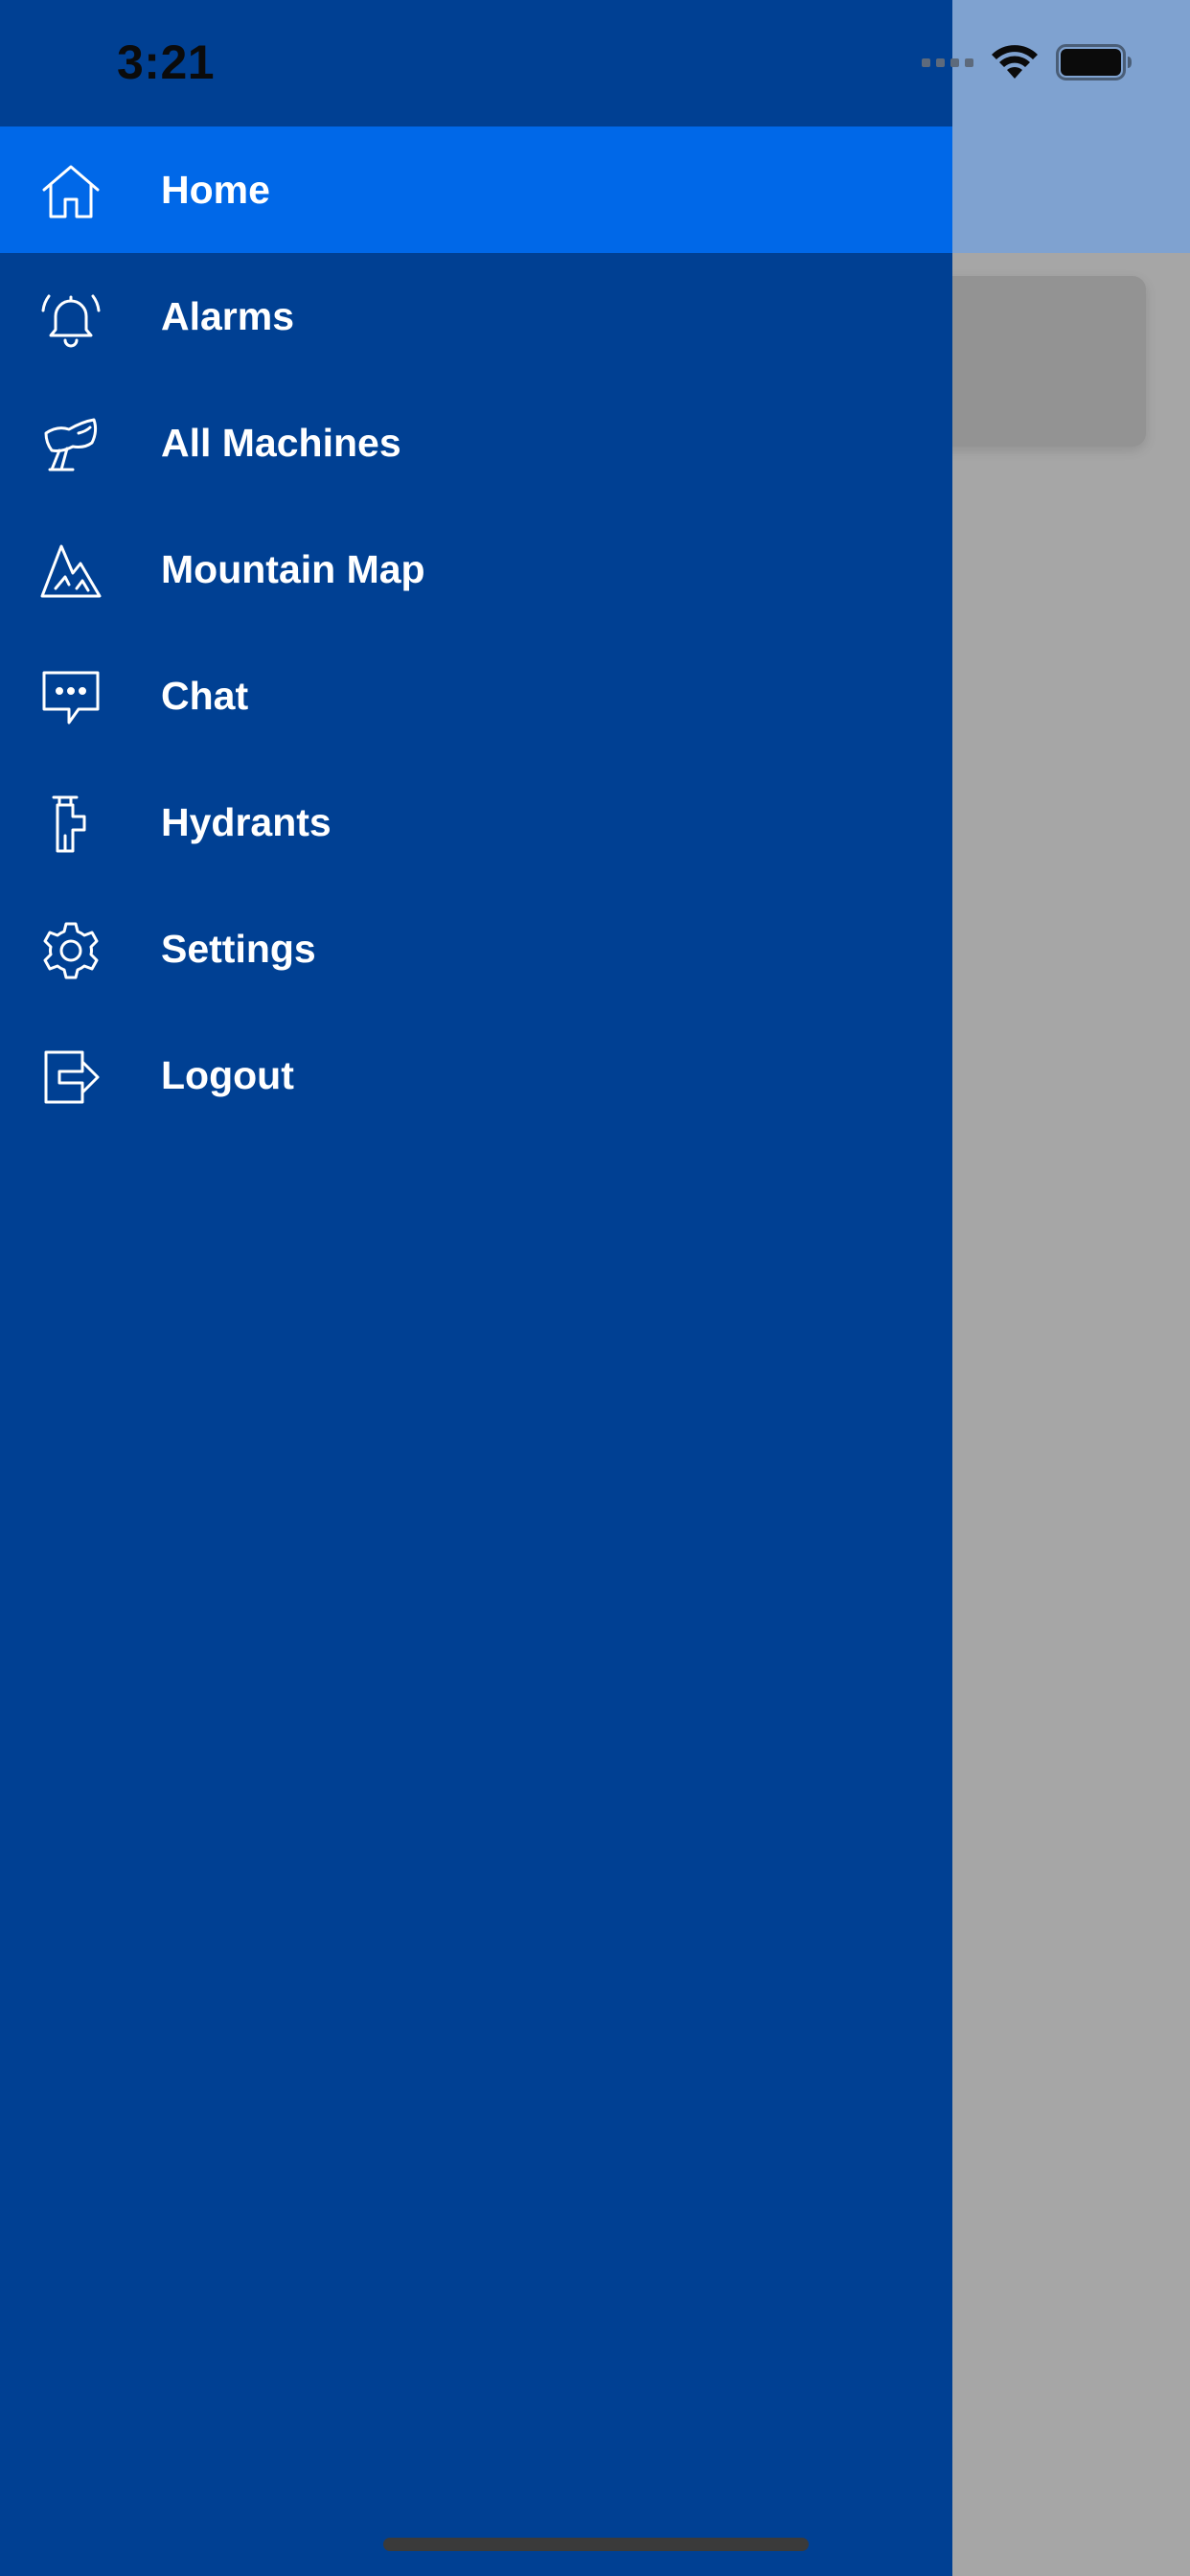 Image resolution: width=1190 pixels, height=2576 pixels. I want to click on snow-machine-icon, so click(71, 444).